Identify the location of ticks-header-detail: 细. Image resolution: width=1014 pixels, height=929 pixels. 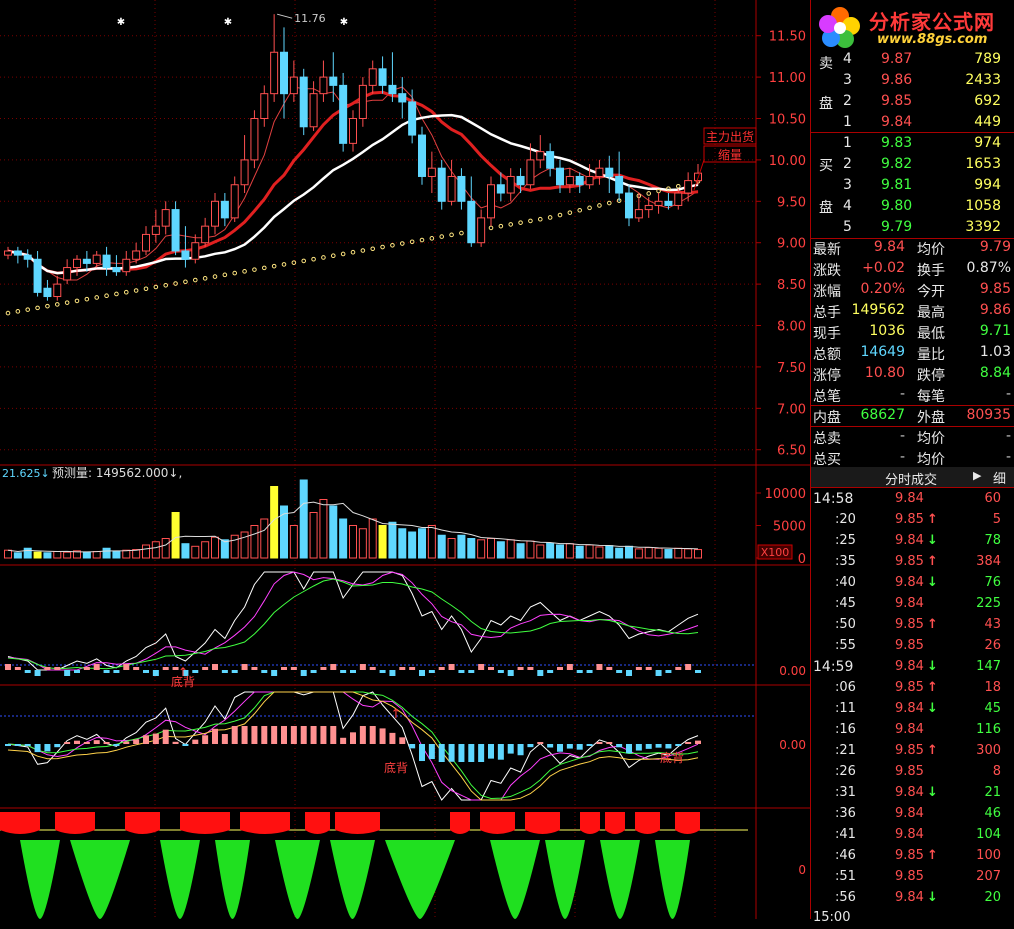
(999, 477).